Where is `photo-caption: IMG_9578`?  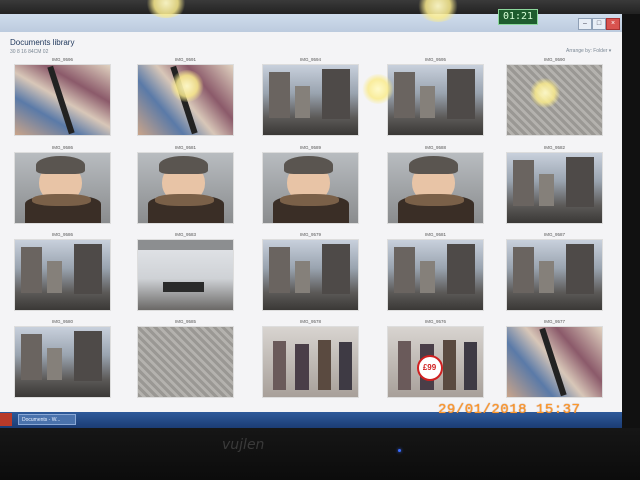
photo-caption: IMG_9578 is located at coordinates (310, 321).